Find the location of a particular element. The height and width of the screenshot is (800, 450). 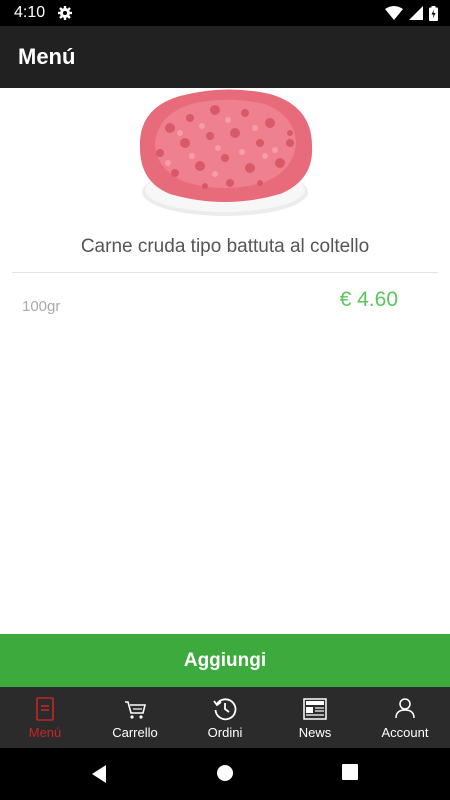

status-time: 4:10 is located at coordinates (30, 12).